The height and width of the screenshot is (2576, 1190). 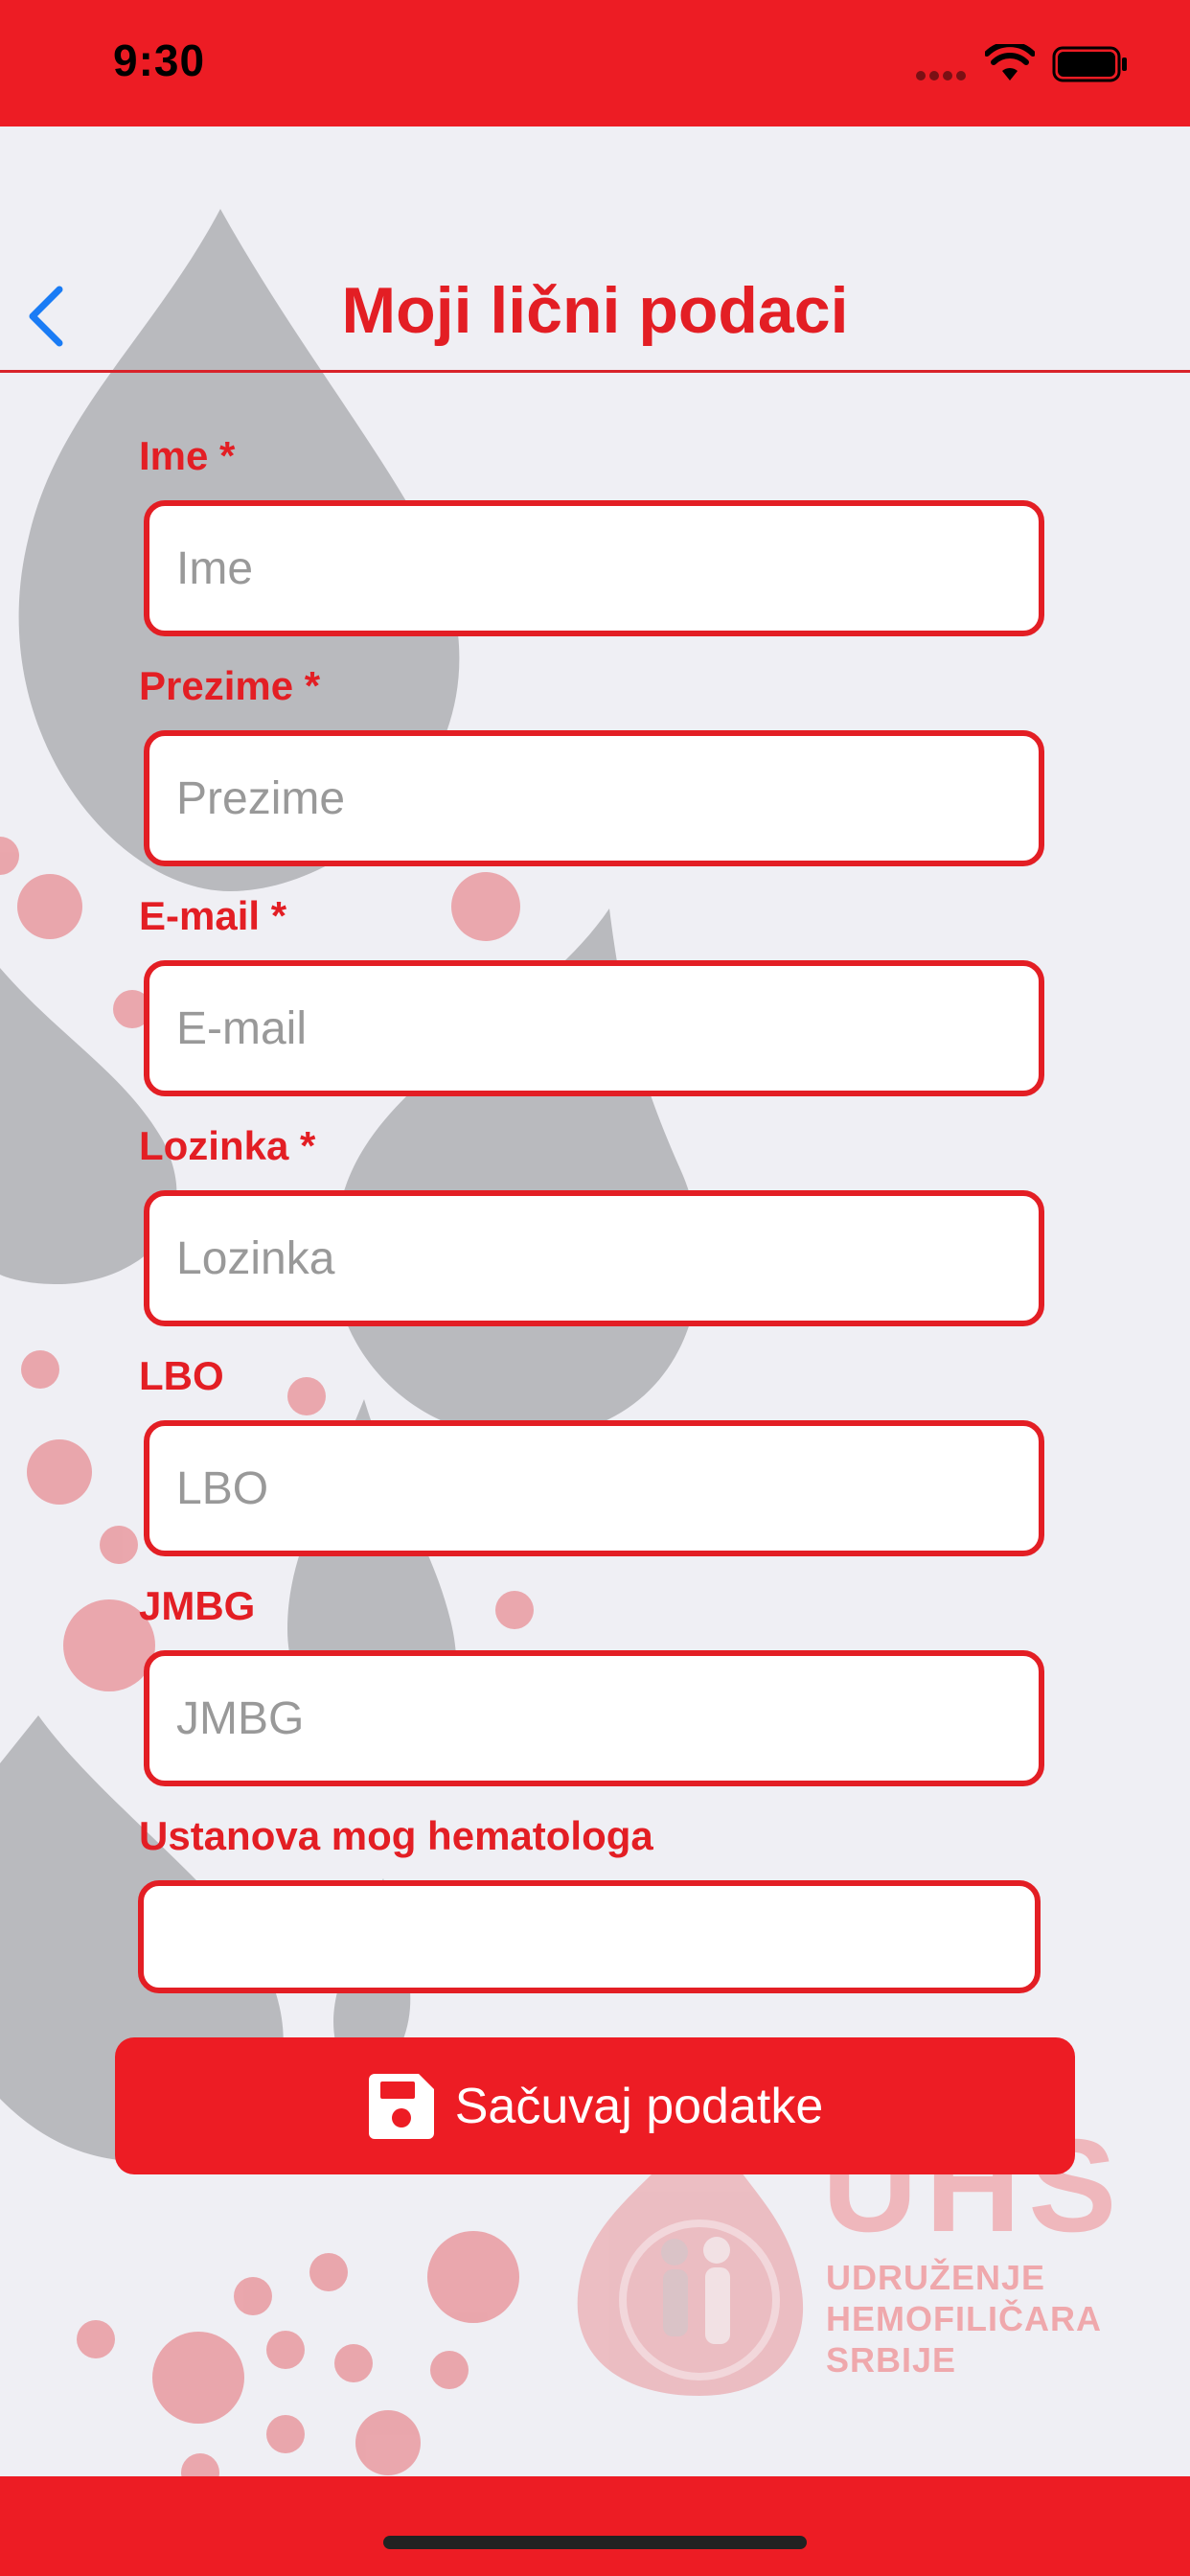 I want to click on logo-line-2: HEMOFILIČARA, so click(x=964, y=2318).